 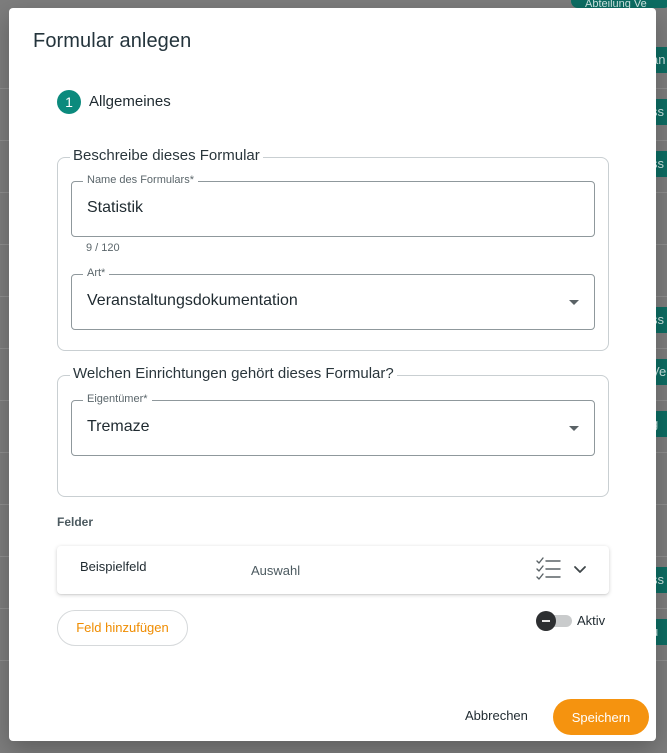 I want to click on background-top-pill: Abteilung Ve, so click(x=619, y=4).